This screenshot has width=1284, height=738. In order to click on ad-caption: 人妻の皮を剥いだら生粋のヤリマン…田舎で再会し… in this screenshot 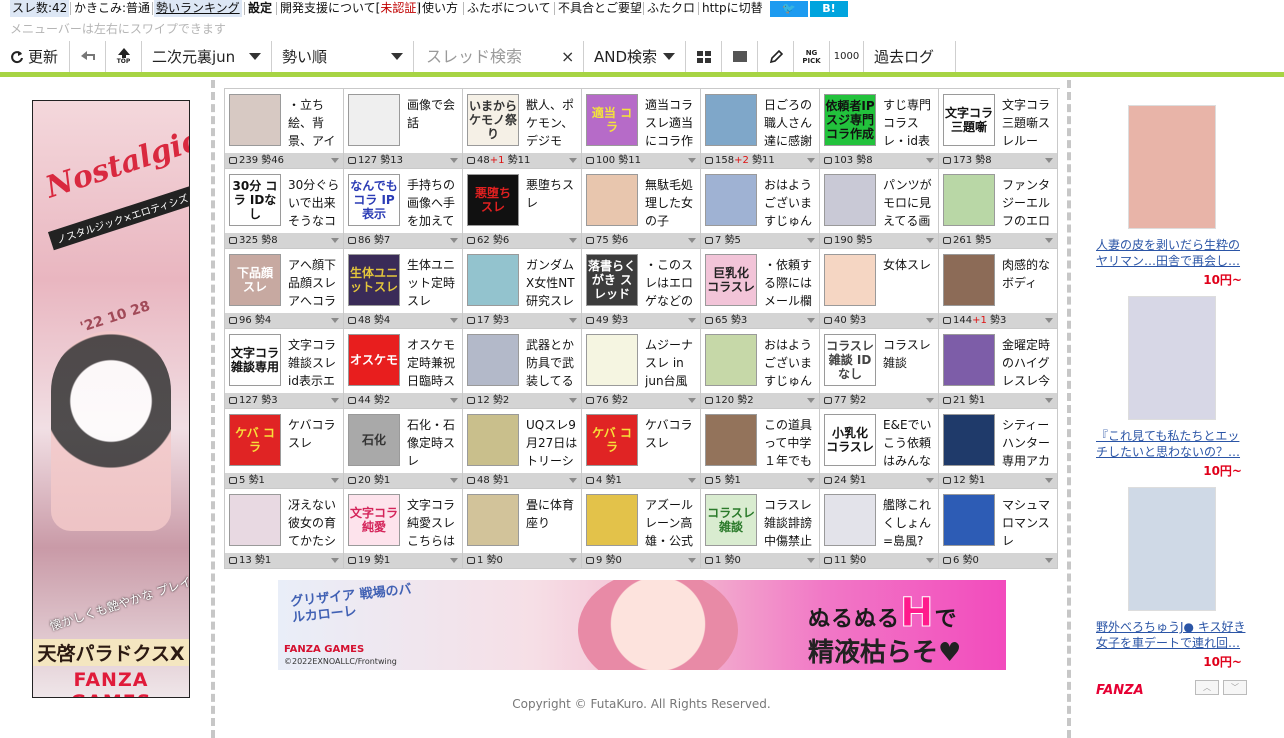, I will do `click(1171, 253)`.